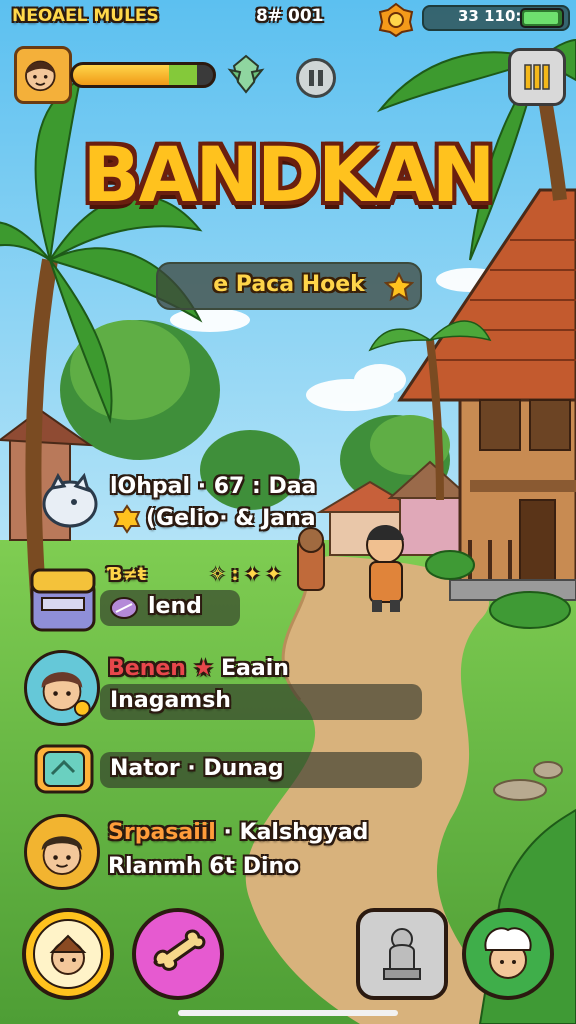  Describe the element at coordinates (542, 18) in the screenshot. I see `battery-icon` at that location.